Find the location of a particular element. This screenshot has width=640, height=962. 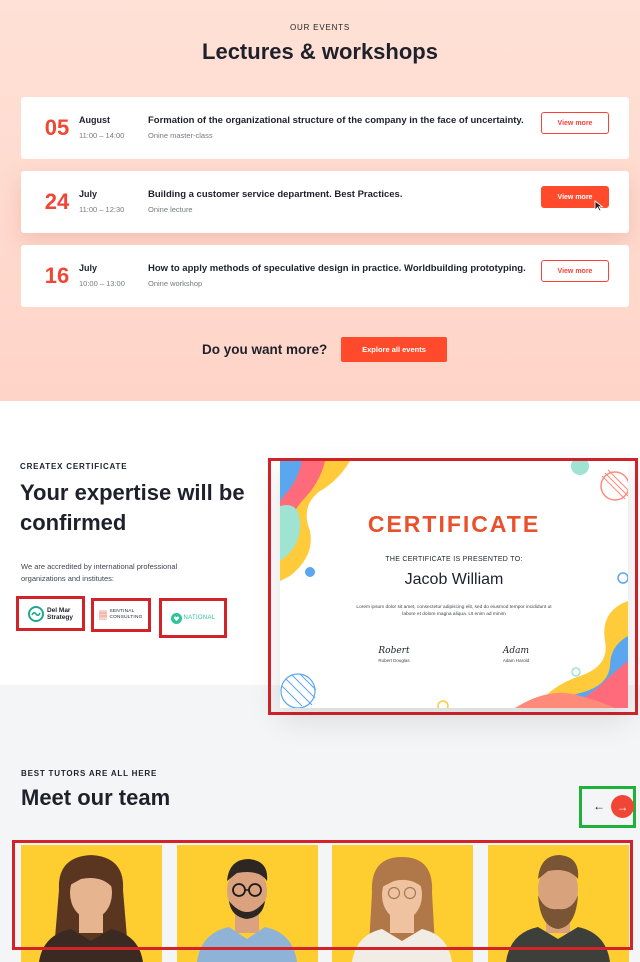

event-day: 16 is located at coordinates (57, 275).